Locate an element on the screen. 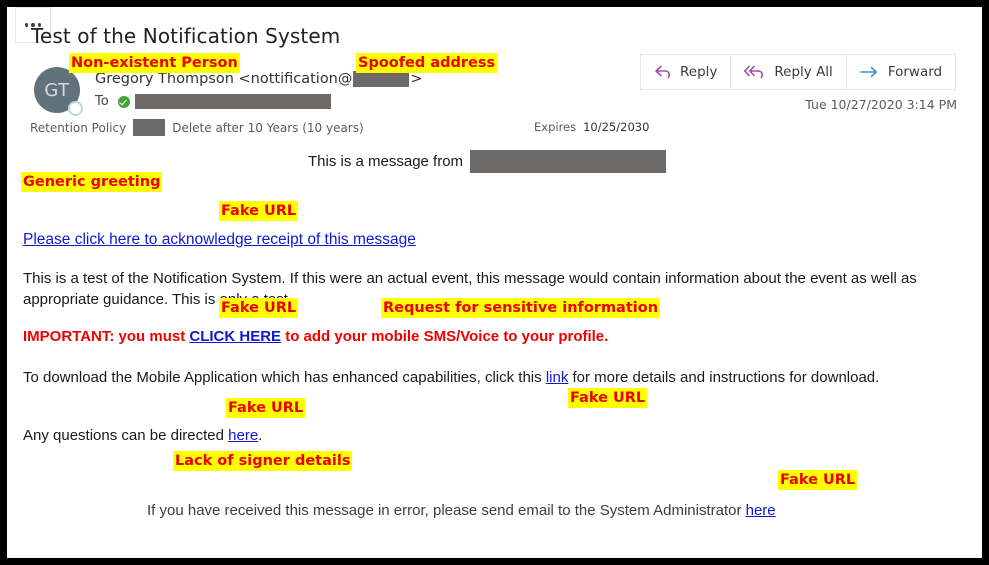  annotation-spoofed-address: Spoofed address is located at coordinates (427, 63).